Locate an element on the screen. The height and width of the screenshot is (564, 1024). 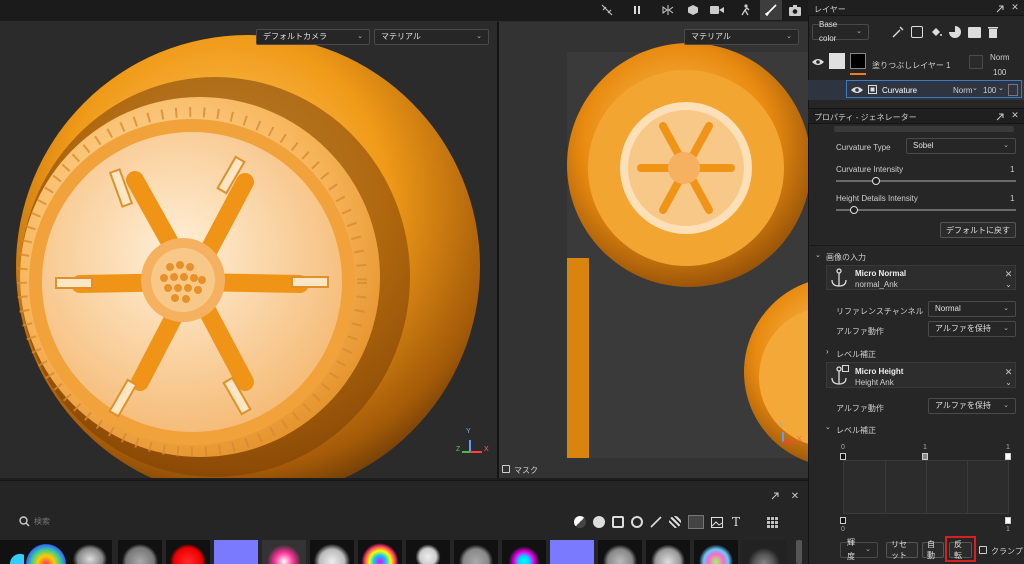
height-details-value: 1 is located at coordinates (1012, 198).